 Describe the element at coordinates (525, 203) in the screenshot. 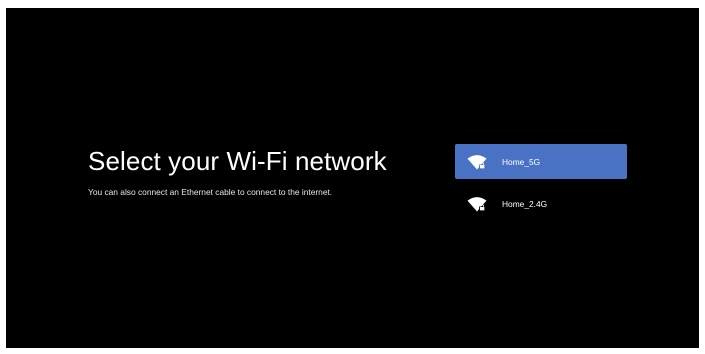

I see `network-name: Home_2.4G` at that location.